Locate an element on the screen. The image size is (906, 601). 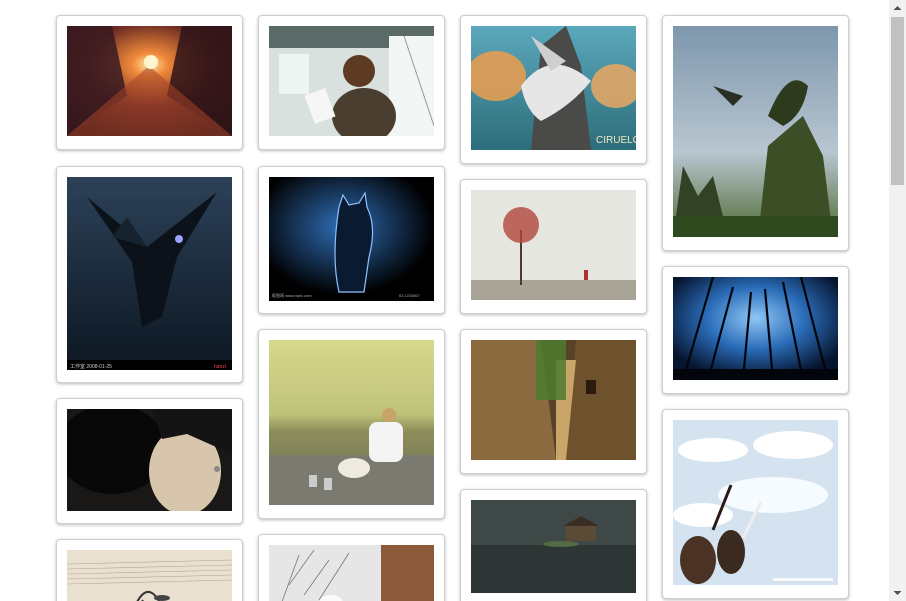
scroll-down-arrow-icon is located at coordinates (897, 592).